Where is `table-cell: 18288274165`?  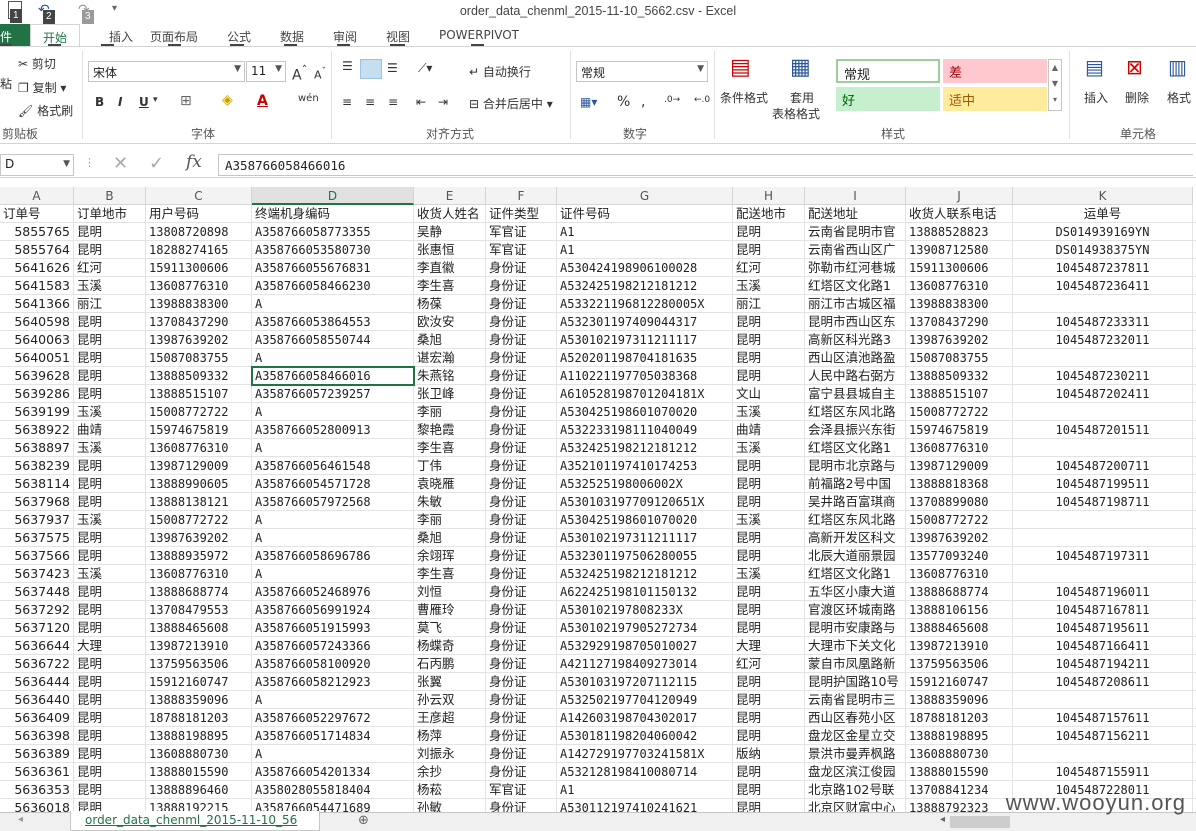
table-cell: 18288274165 is located at coordinates (199, 250).